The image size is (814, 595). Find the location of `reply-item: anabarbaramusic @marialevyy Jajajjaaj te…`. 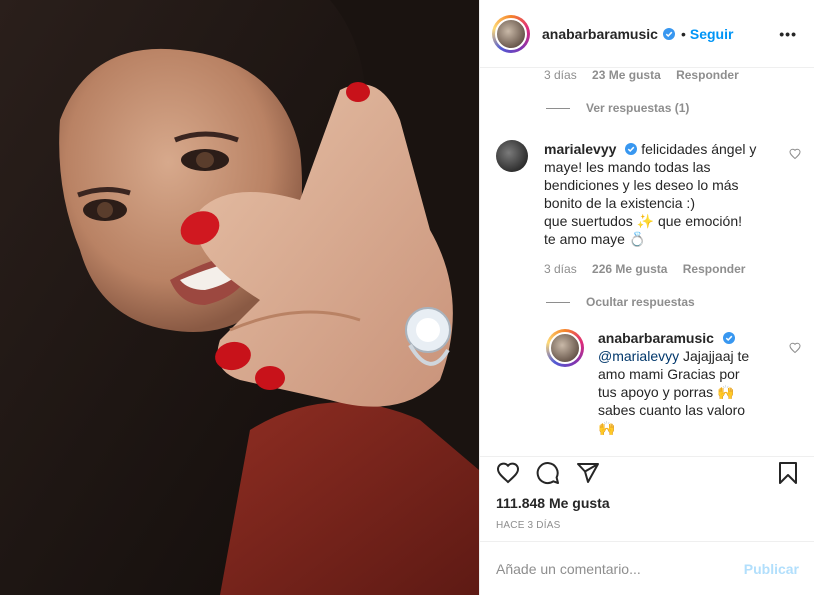

reply-item: anabarbaramusic @marialevyy Jajajjaaj te… is located at coordinates (666, 383).